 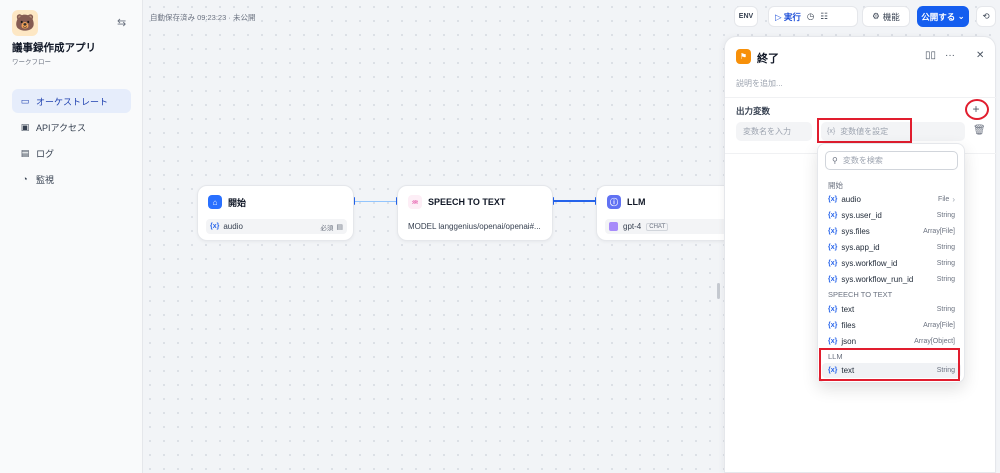 I want to click on edge-start-stt, so click(x=376, y=201).